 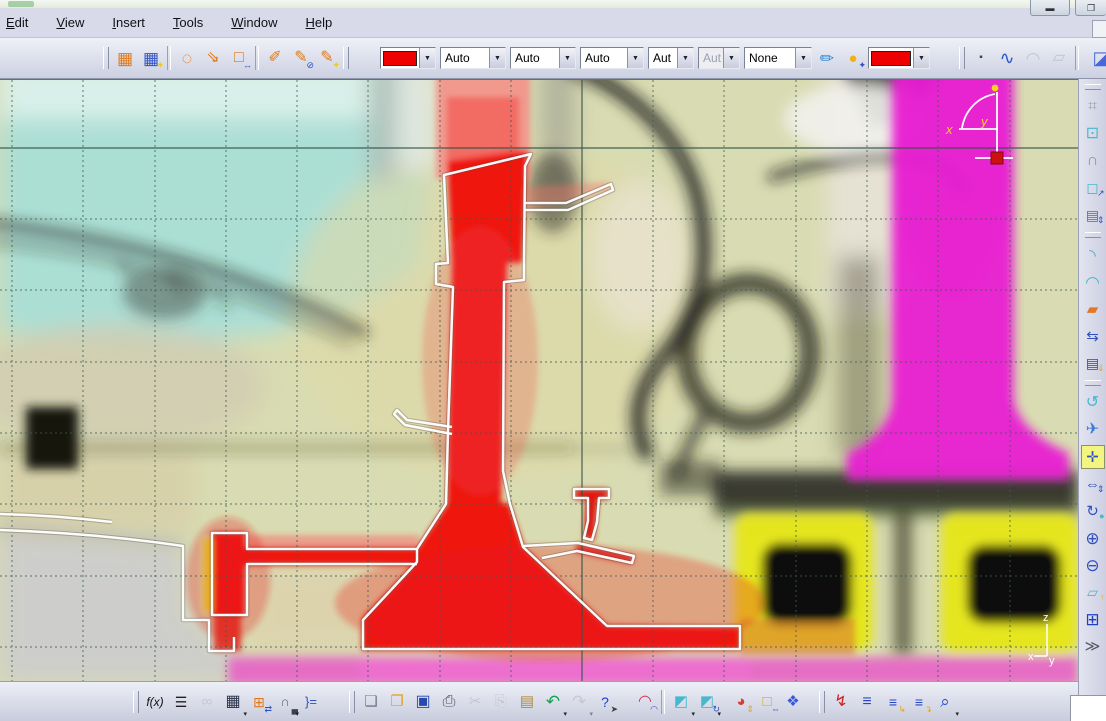 What do you see at coordinates (254, 22) in the screenshot?
I see `menu-window: Window` at bounding box center [254, 22].